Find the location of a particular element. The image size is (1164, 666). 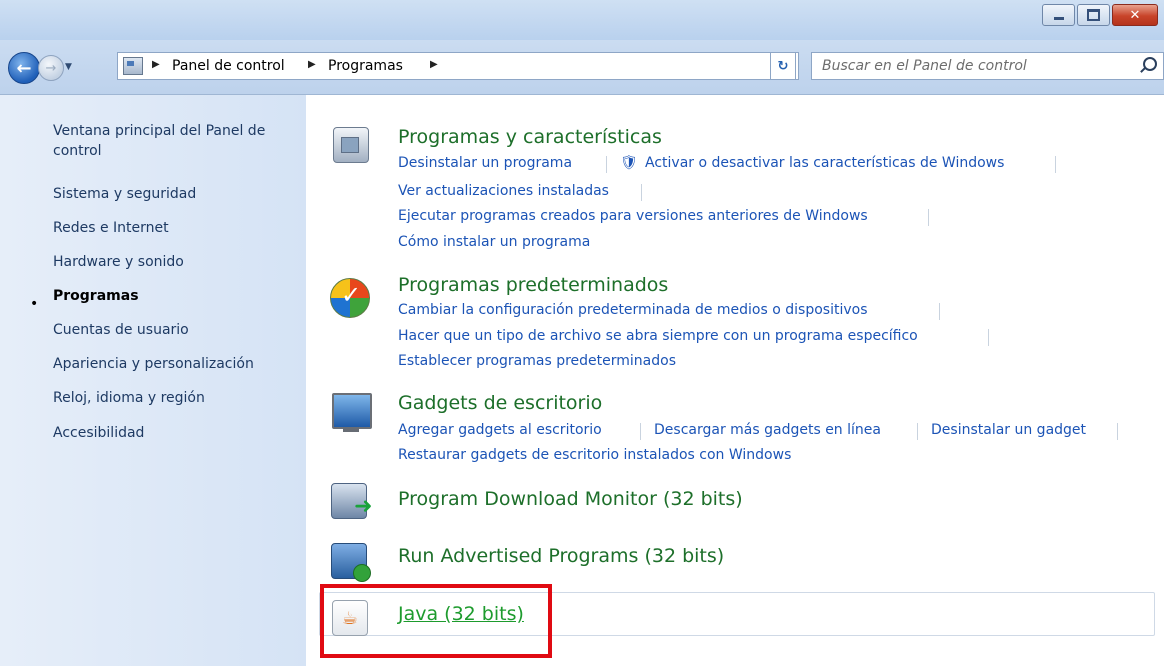

how-to-install-link: Cómo instalar un programa is located at coordinates (494, 242).